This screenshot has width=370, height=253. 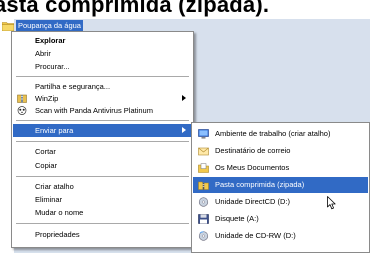 I want to click on menu-item-label: Scan with Panda Antivirus Platinum, so click(x=94, y=110).